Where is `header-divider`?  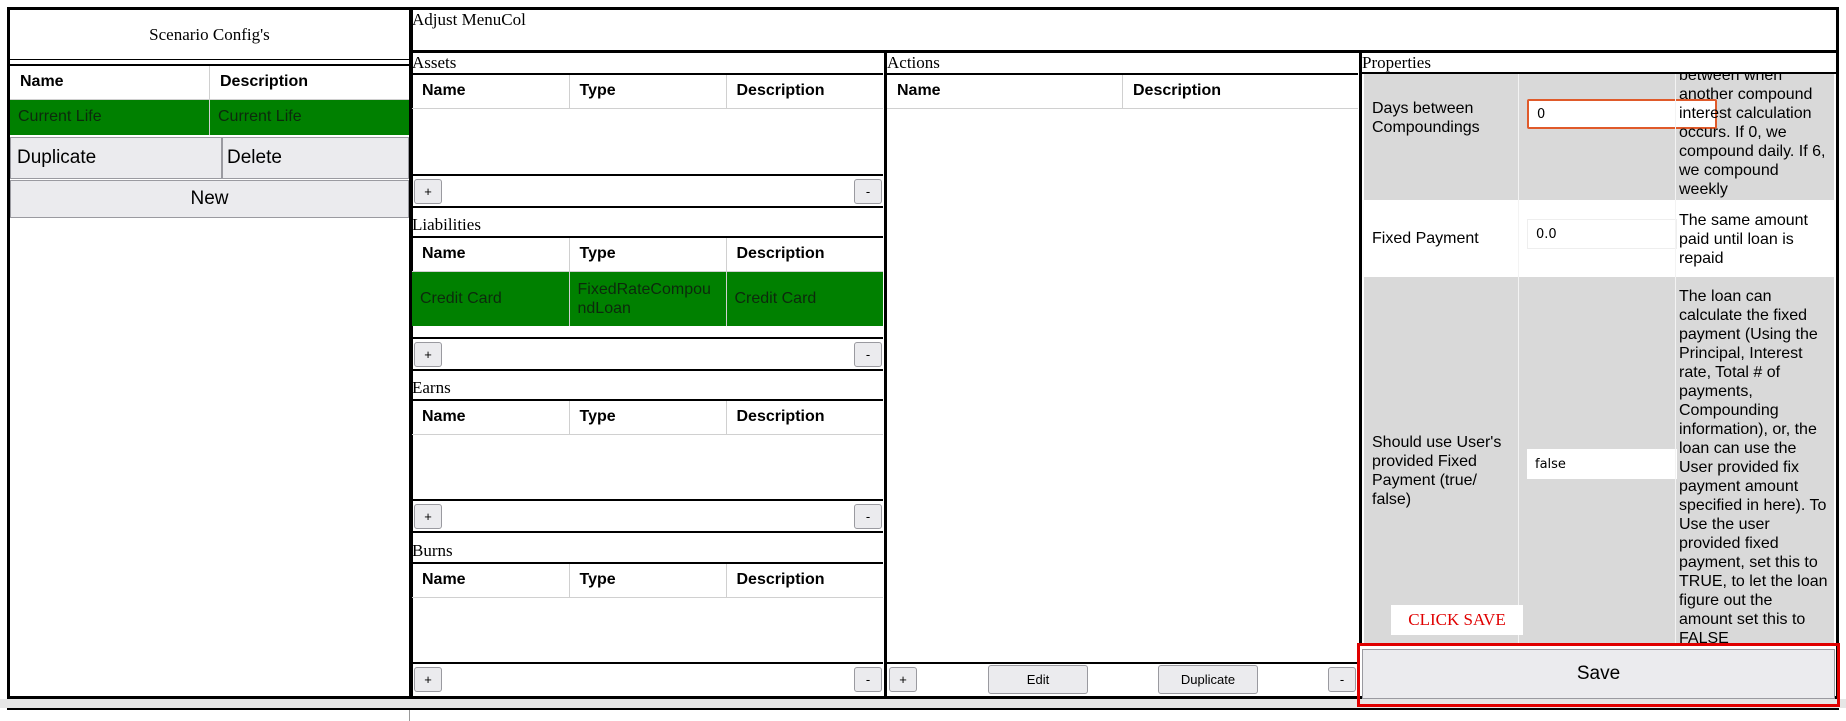 header-divider is located at coordinates (1124, 51).